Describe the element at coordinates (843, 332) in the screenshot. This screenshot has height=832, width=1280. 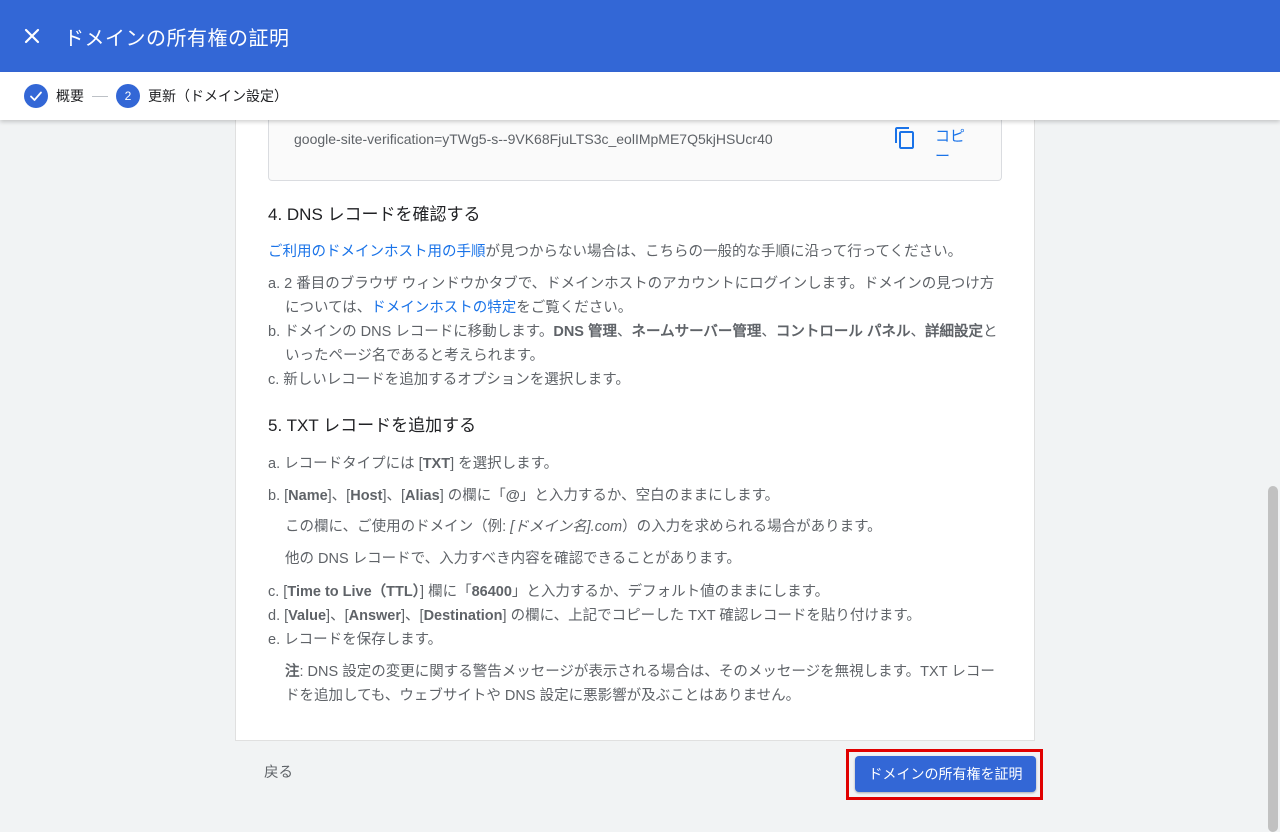
I see `page-name-control-panel: コントロール パネル` at that location.